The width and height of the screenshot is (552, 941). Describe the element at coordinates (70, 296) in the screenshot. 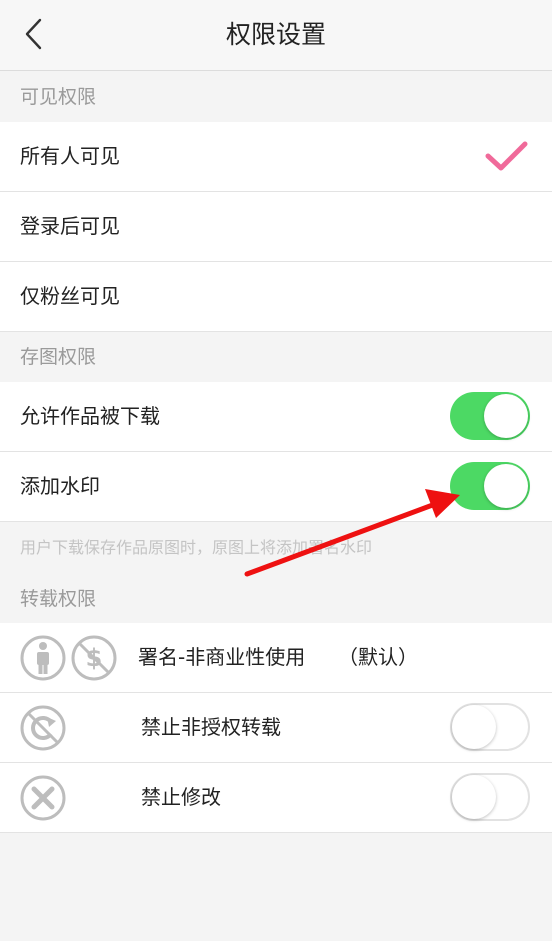

I see `option-label: 仅粉丝可见` at that location.